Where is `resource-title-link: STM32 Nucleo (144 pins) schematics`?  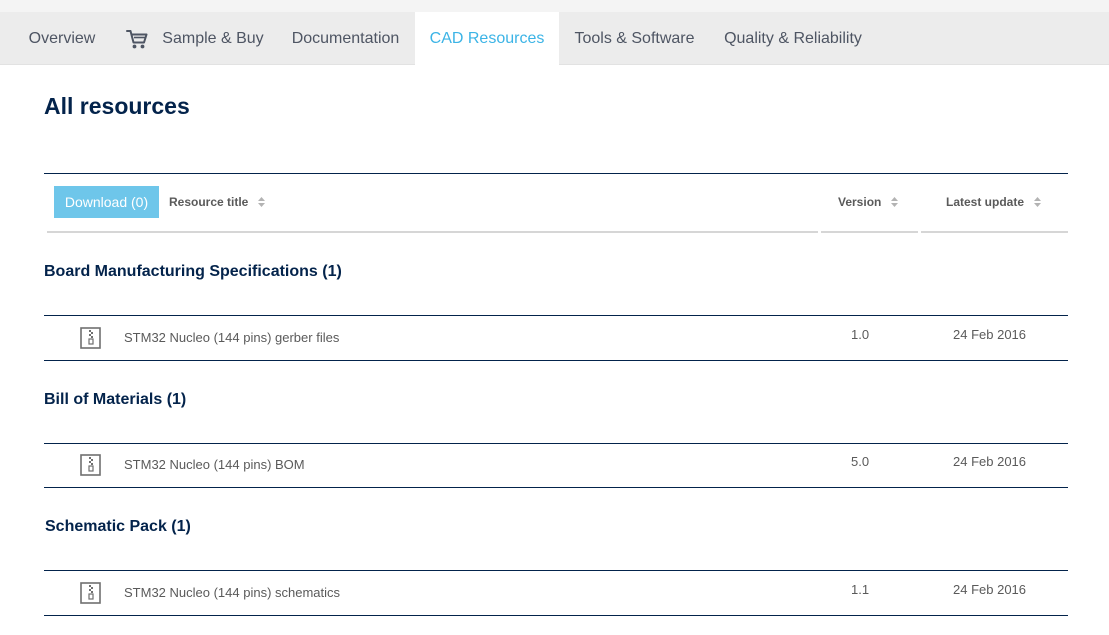 resource-title-link: STM32 Nucleo (144 pins) schematics is located at coordinates (232, 592).